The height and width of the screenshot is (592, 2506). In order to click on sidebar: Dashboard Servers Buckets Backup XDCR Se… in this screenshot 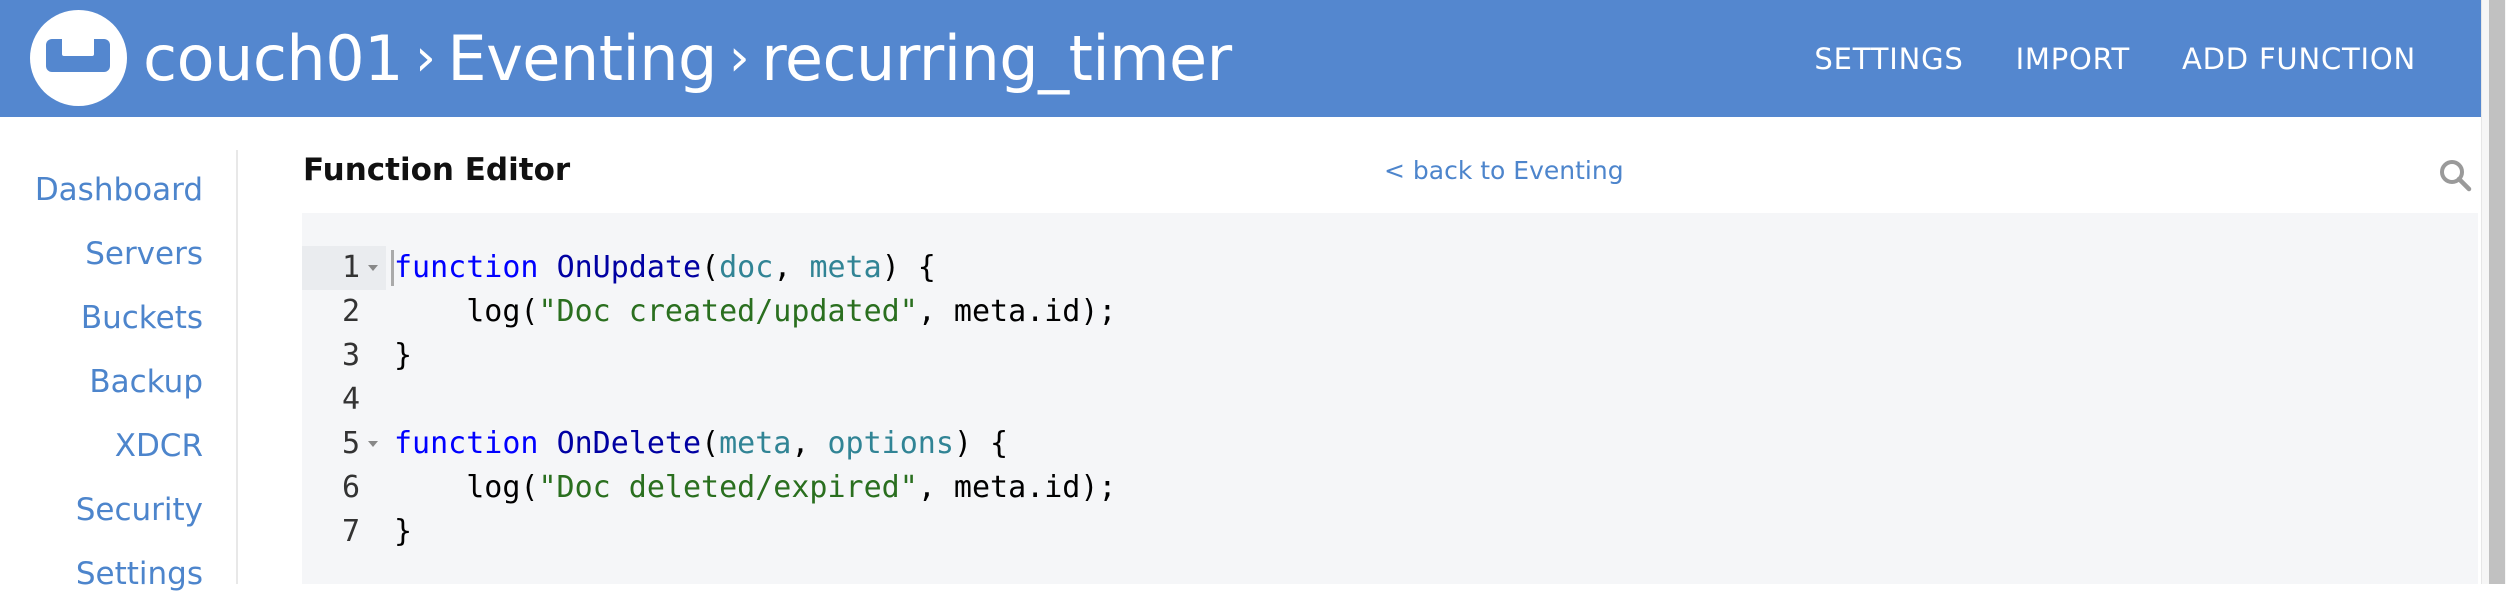, I will do `click(119, 371)`.